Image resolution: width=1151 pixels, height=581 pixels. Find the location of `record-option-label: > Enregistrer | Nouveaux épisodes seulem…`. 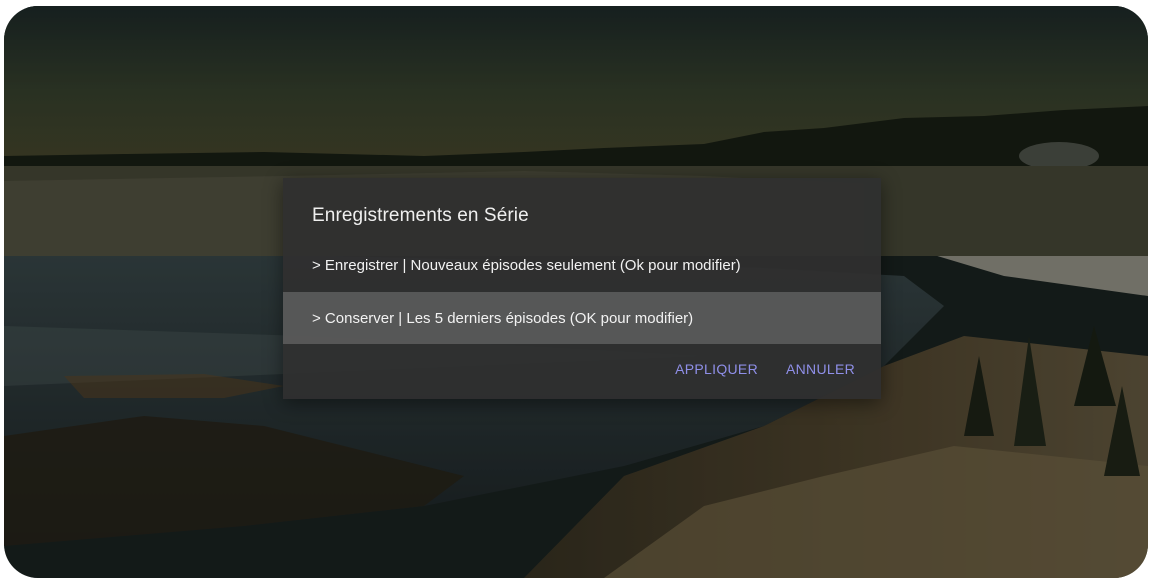

record-option-label: > Enregistrer | Nouveaux épisodes seulem… is located at coordinates (526, 265).